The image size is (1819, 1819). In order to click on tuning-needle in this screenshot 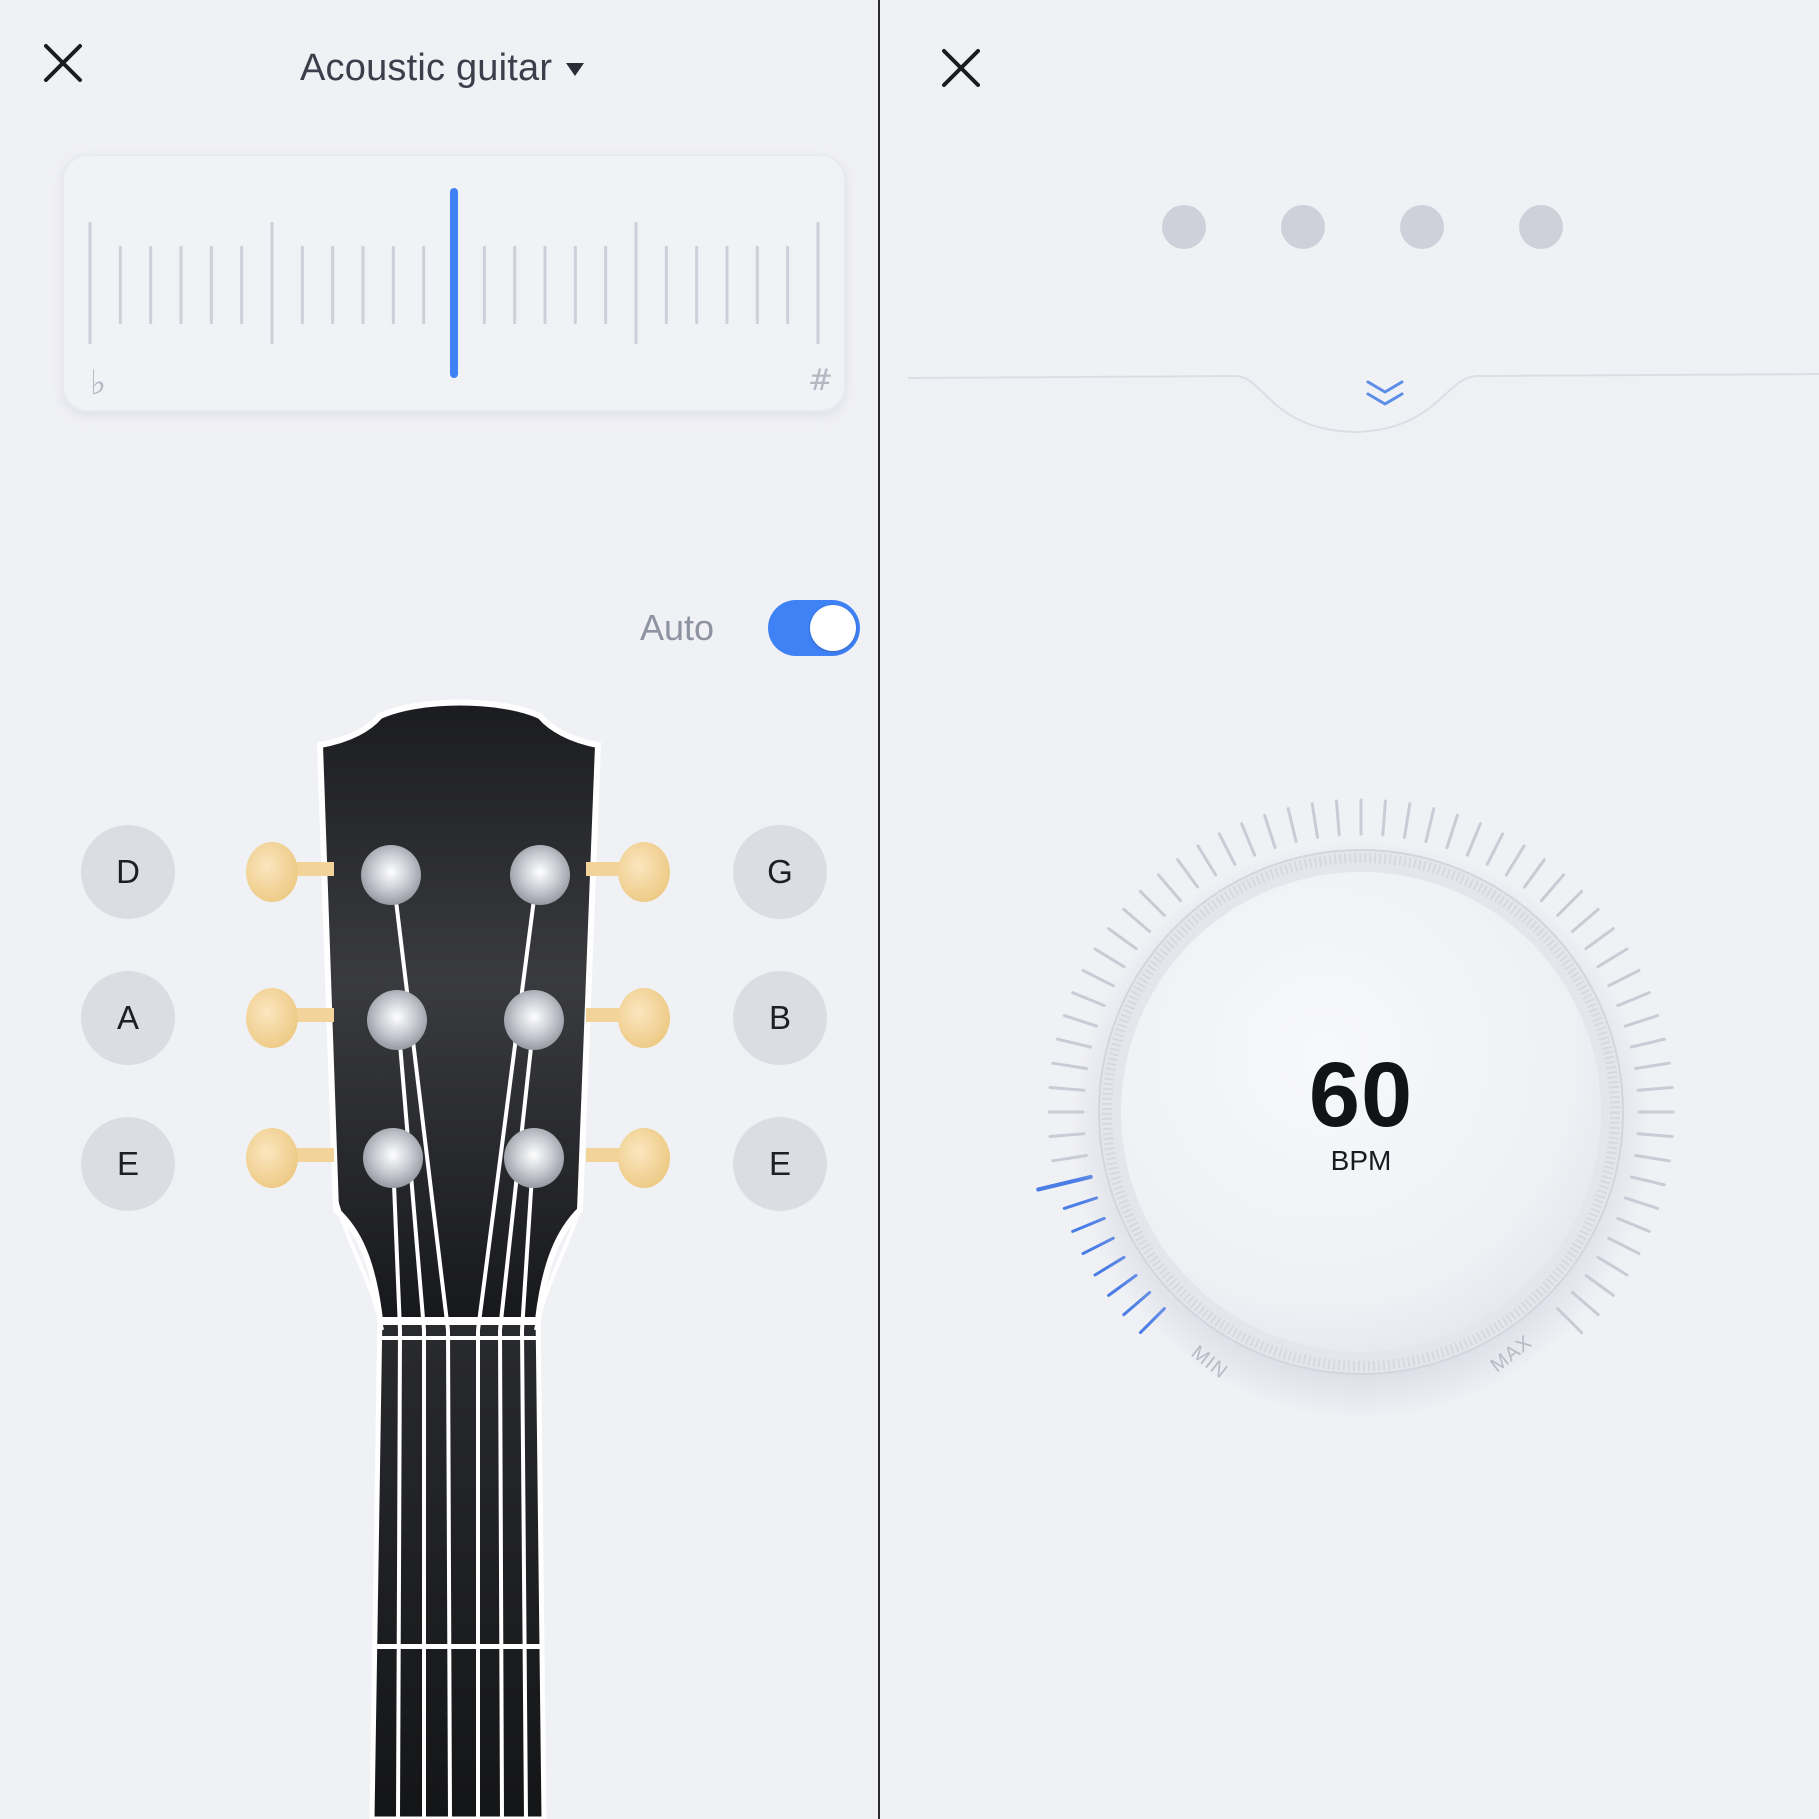, I will do `click(454, 283)`.